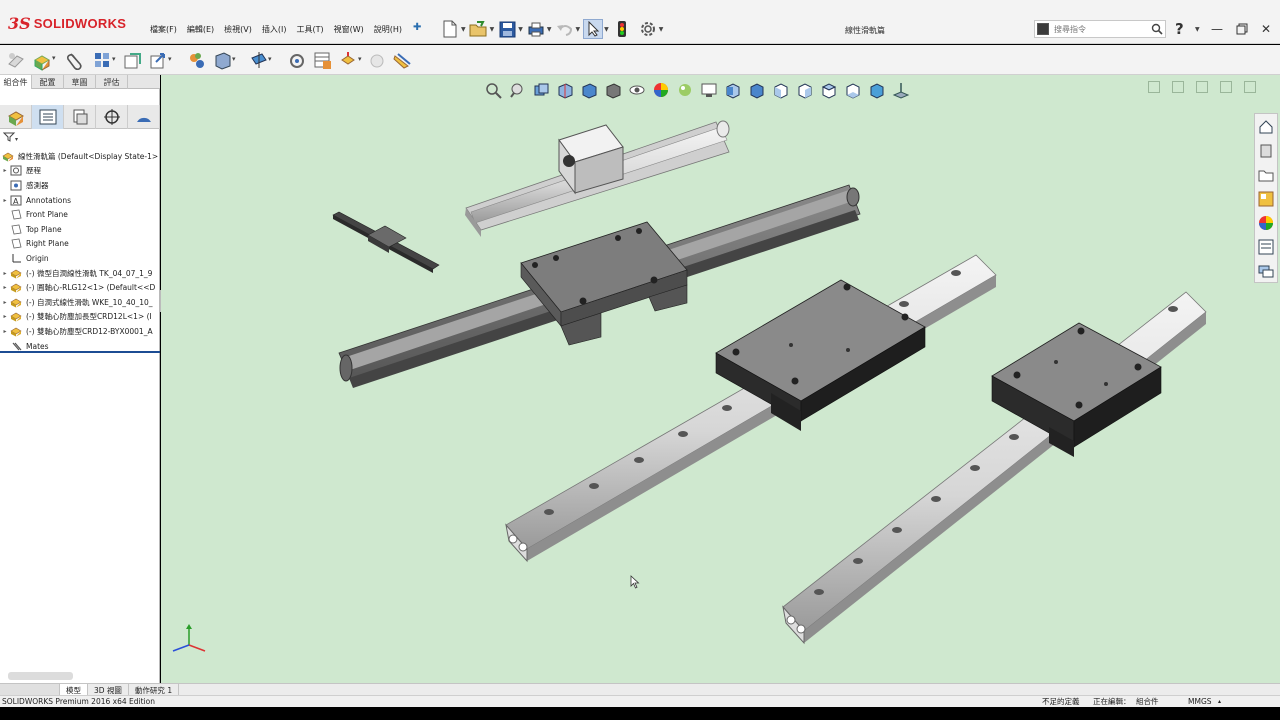 Image resolution: width=1280 pixels, height=720 pixels. I want to click on section-view-icon, so click(565, 90).